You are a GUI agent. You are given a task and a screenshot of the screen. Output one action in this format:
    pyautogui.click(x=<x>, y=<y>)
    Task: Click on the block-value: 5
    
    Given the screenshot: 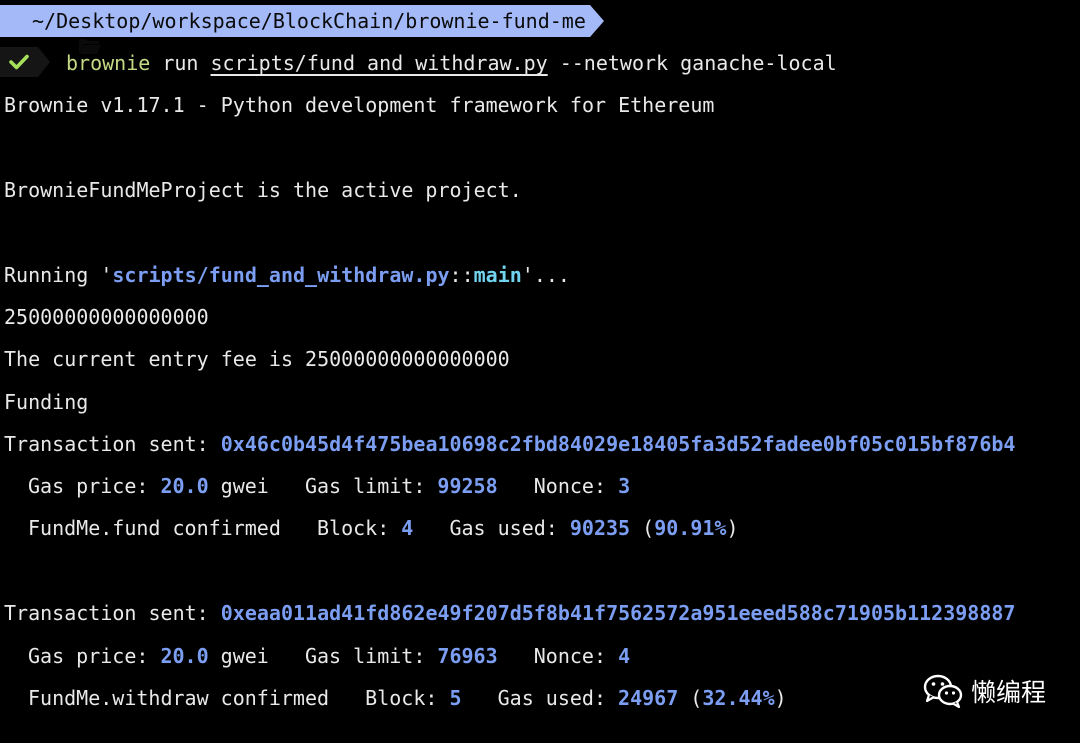 What is the action you would take?
    pyautogui.click(x=455, y=698)
    